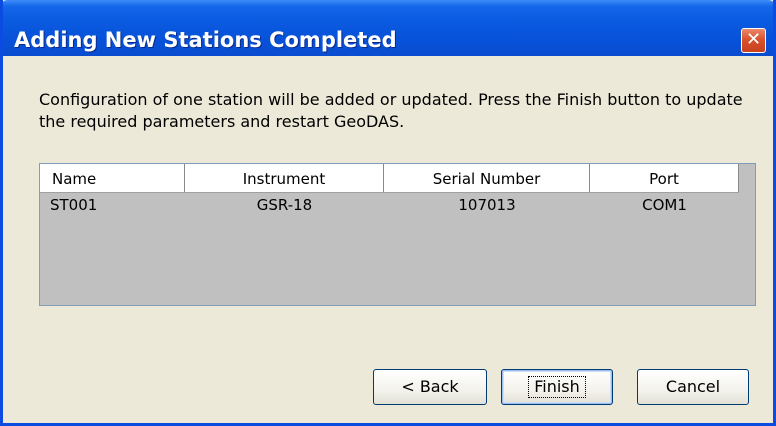 The image size is (776, 426). Describe the element at coordinates (664, 205) in the screenshot. I see `cell-port: COM1` at that location.